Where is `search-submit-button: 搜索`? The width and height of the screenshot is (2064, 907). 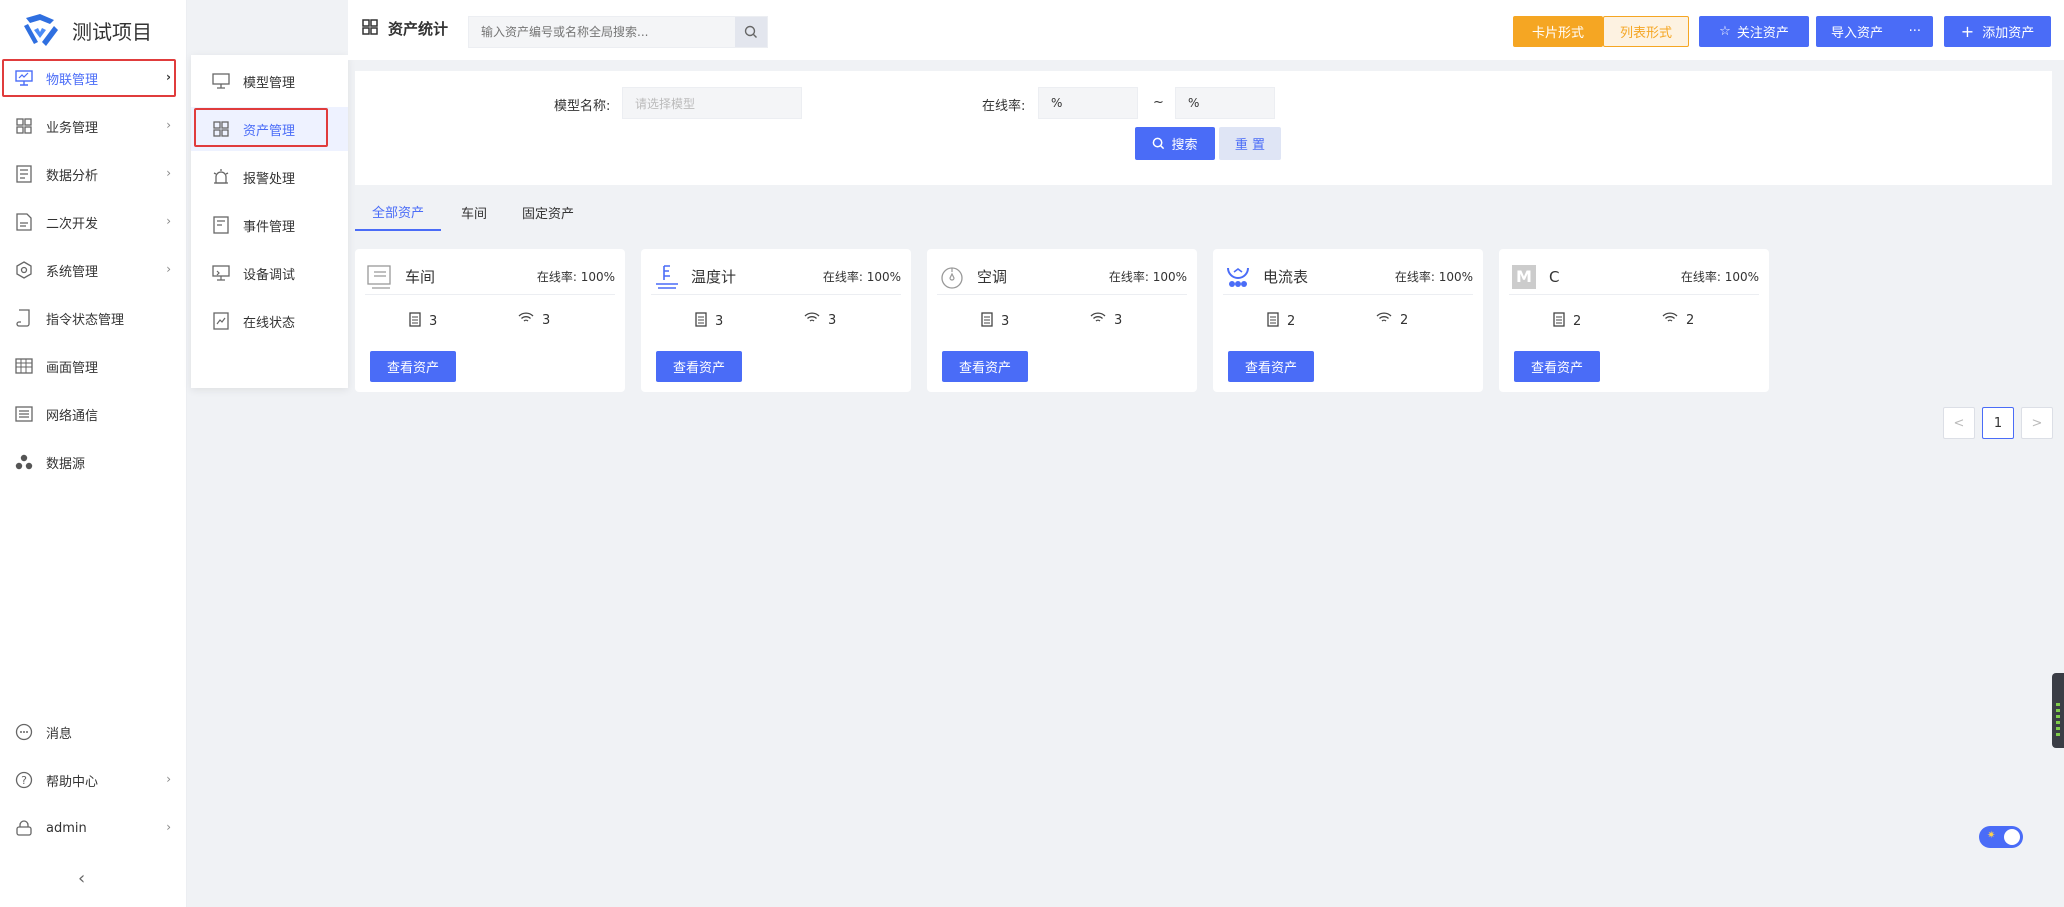 search-submit-button: 搜索 is located at coordinates (1175, 143).